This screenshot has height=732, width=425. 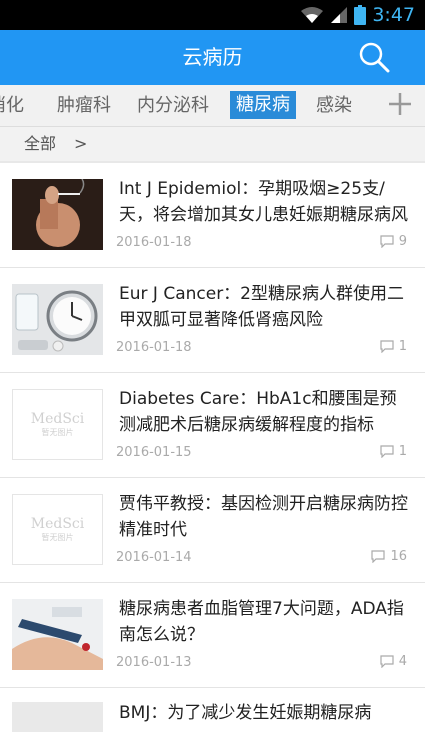 I want to click on article-title: 糖尿病患者血脂管理7大问题，ADA指南怎么说？, so click(x=261, y=622).